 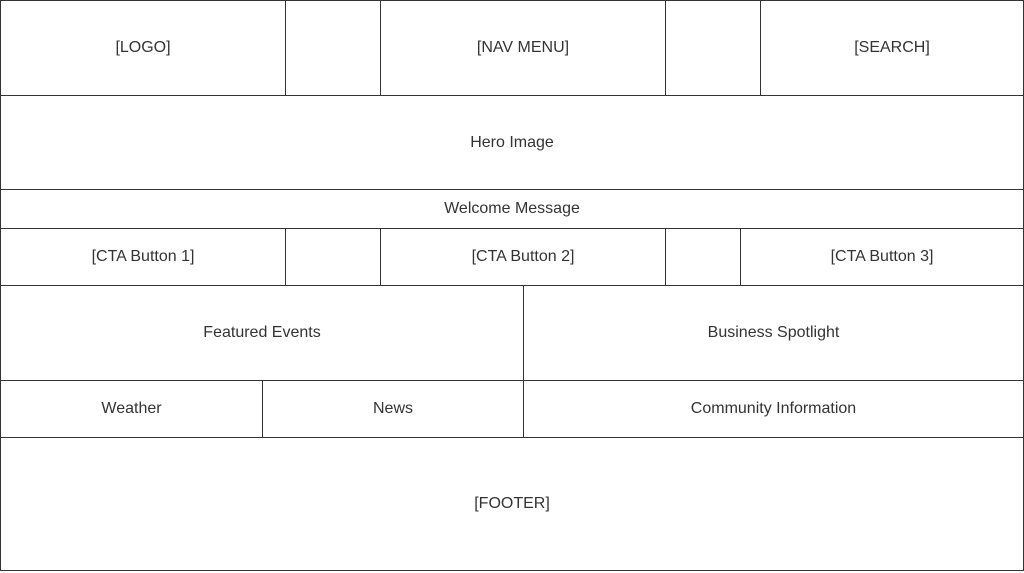 I want to click on footer-label: [FOOTER], so click(x=512, y=503).